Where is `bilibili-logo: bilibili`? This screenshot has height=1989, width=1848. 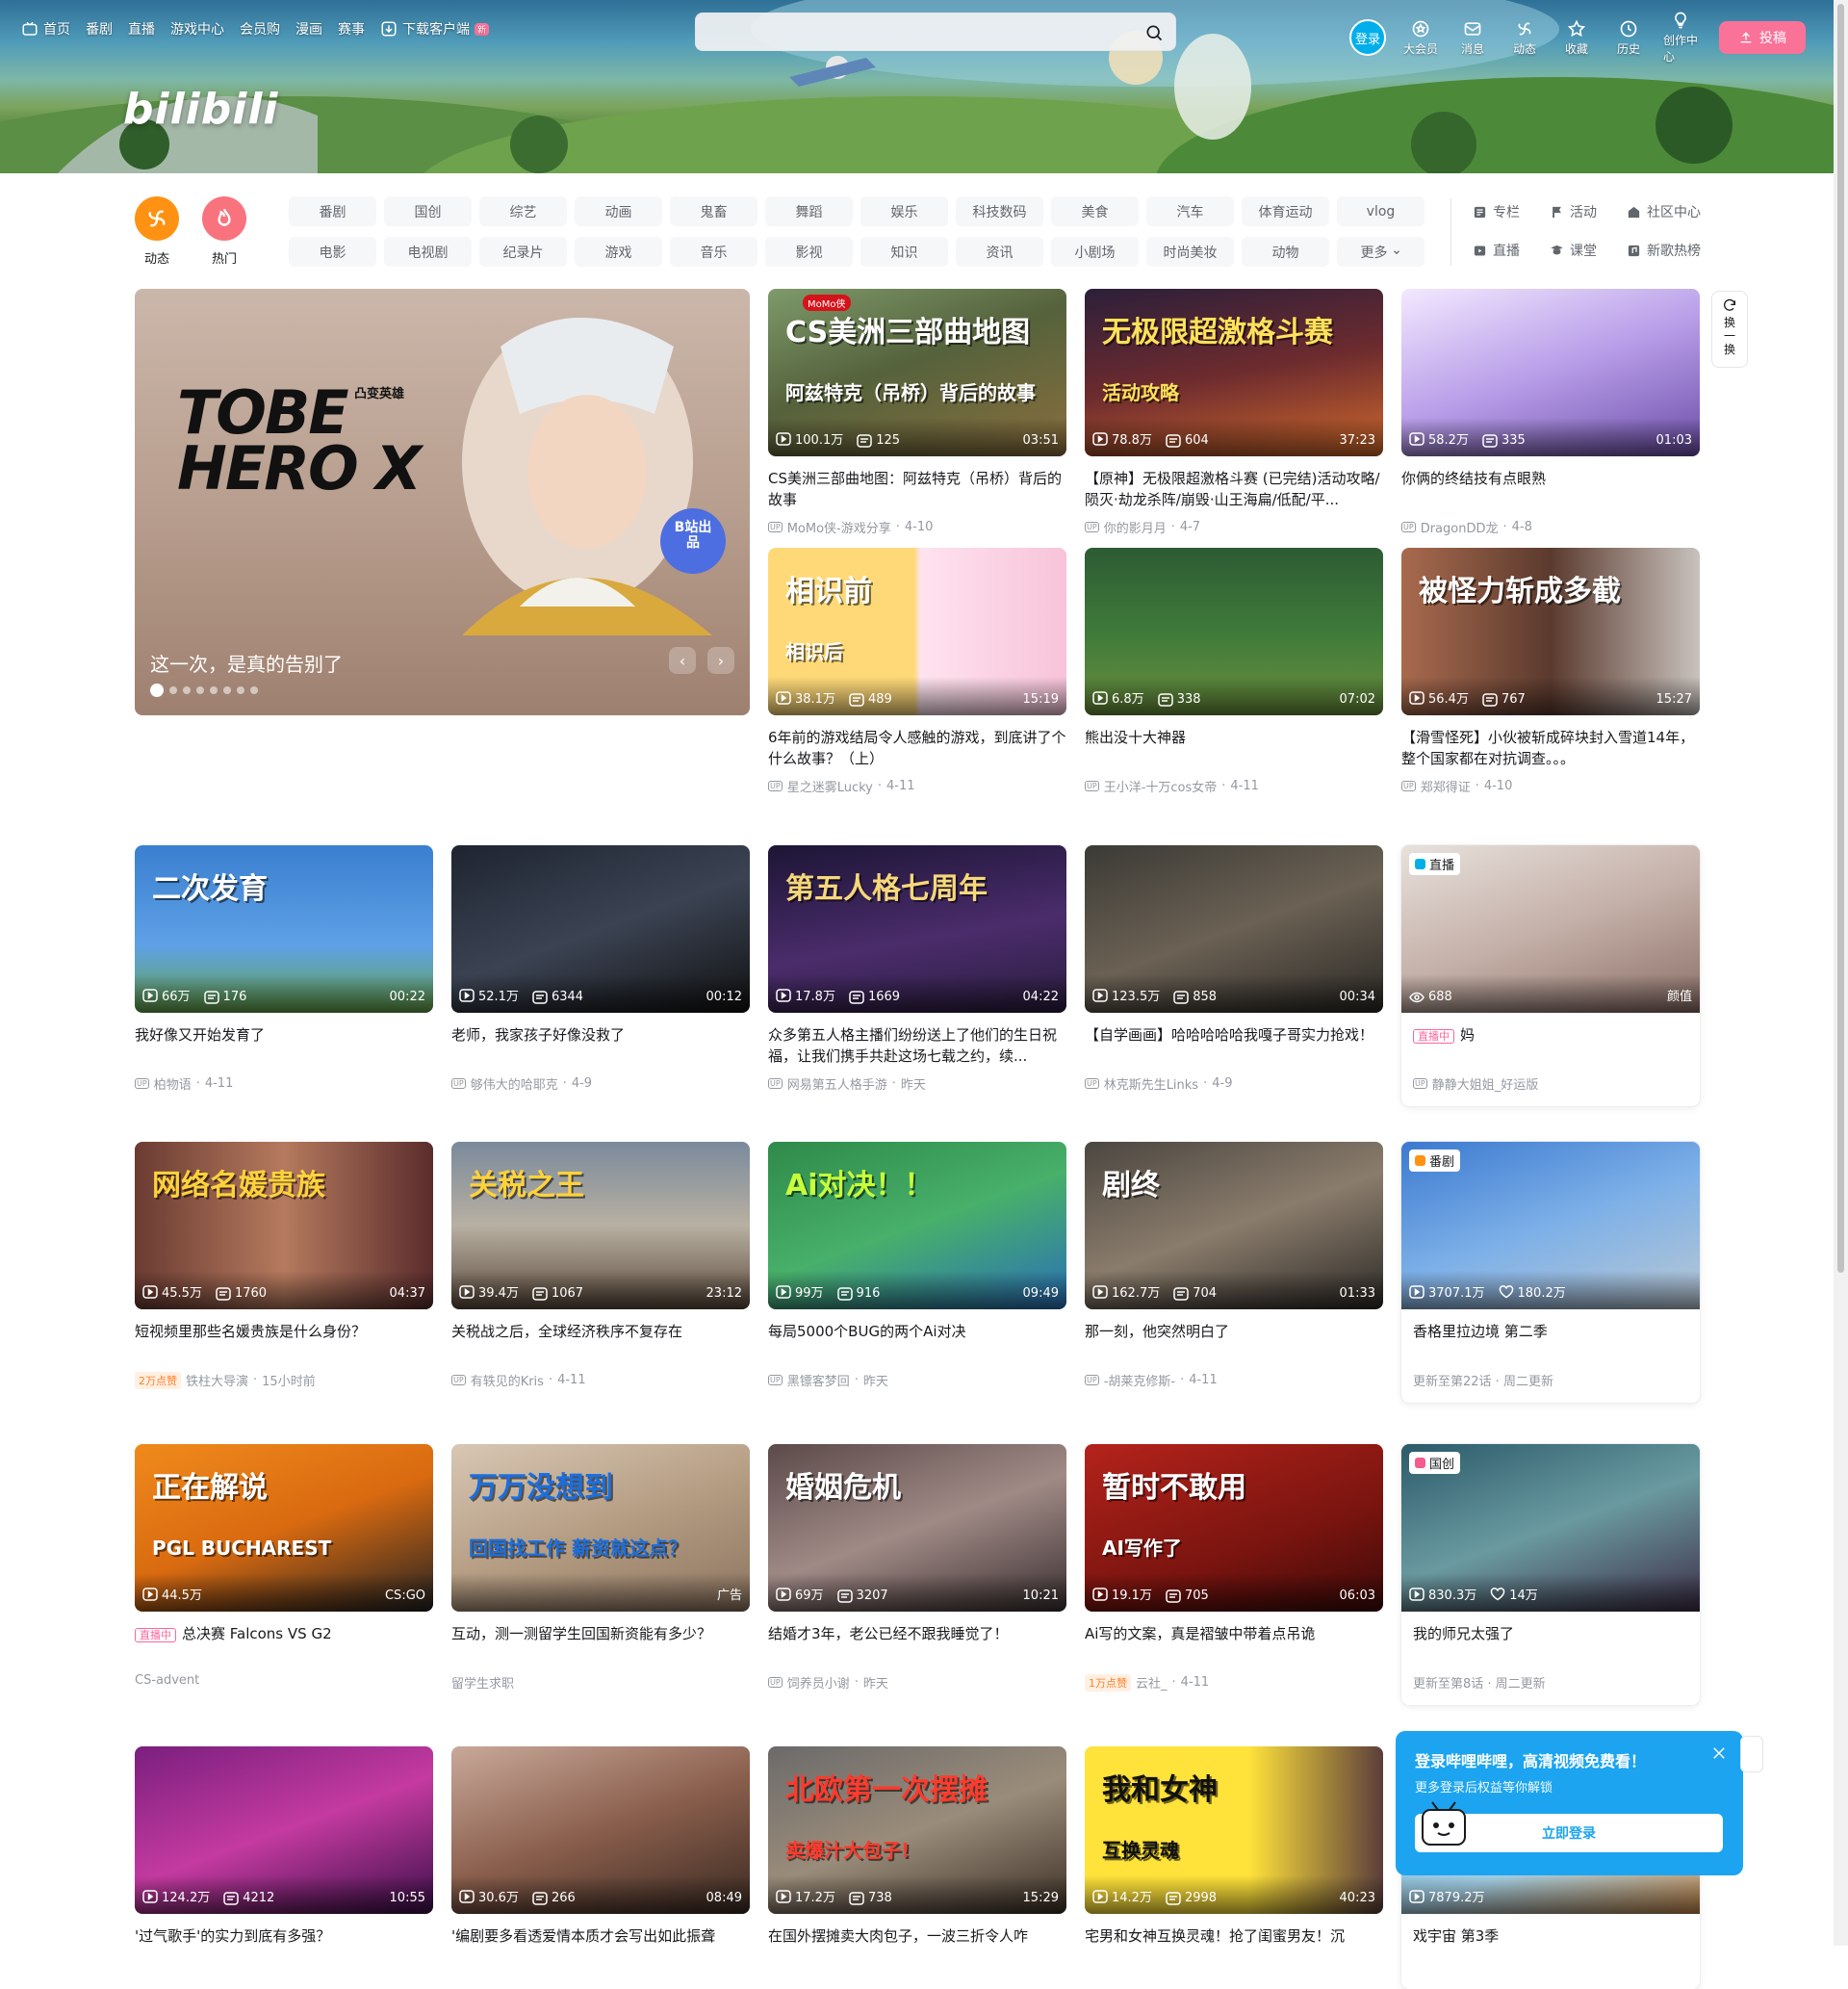
bilibili-logo: bilibili is located at coordinates (200, 109).